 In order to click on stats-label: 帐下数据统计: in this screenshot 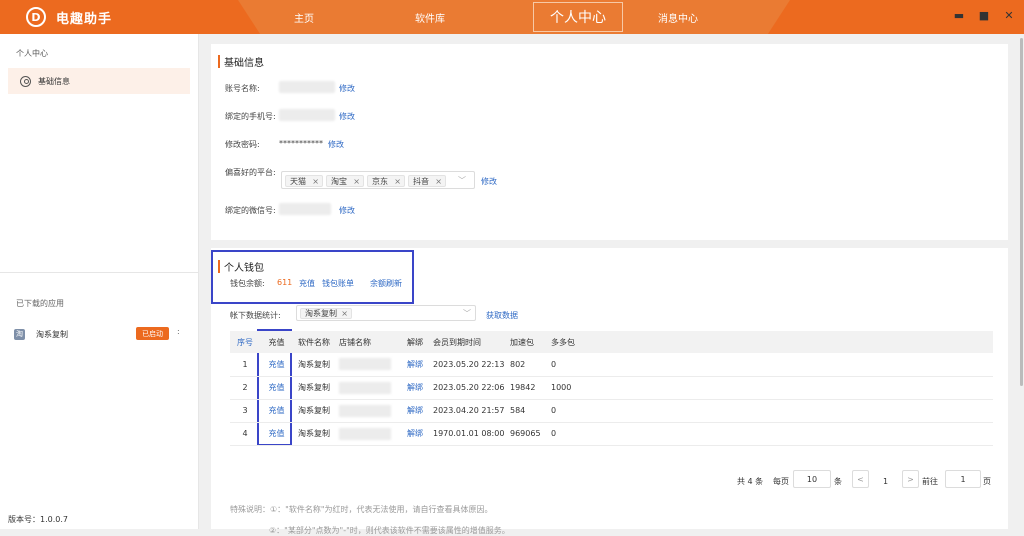, I will do `click(255, 315)`.